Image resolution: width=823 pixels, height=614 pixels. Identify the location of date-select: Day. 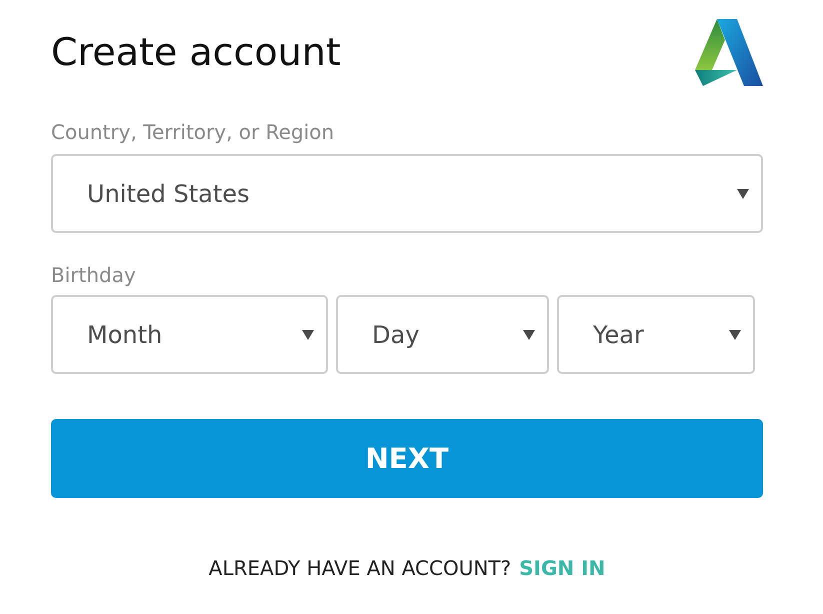
(442, 334).